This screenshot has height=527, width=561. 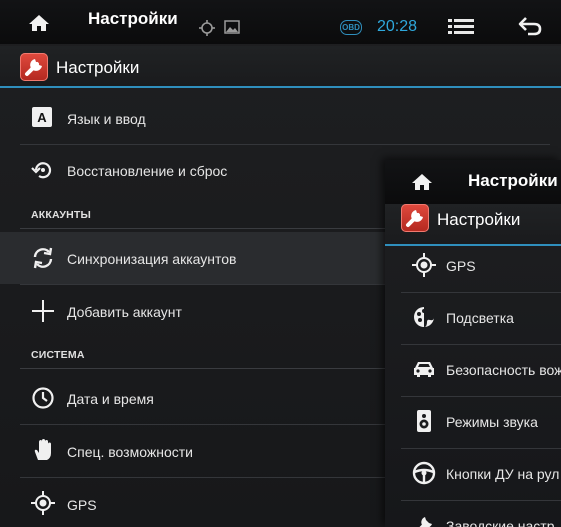 What do you see at coordinates (106, 119) in the screenshot?
I see `item-label: Язык и ввод` at bounding box center [106, 119].